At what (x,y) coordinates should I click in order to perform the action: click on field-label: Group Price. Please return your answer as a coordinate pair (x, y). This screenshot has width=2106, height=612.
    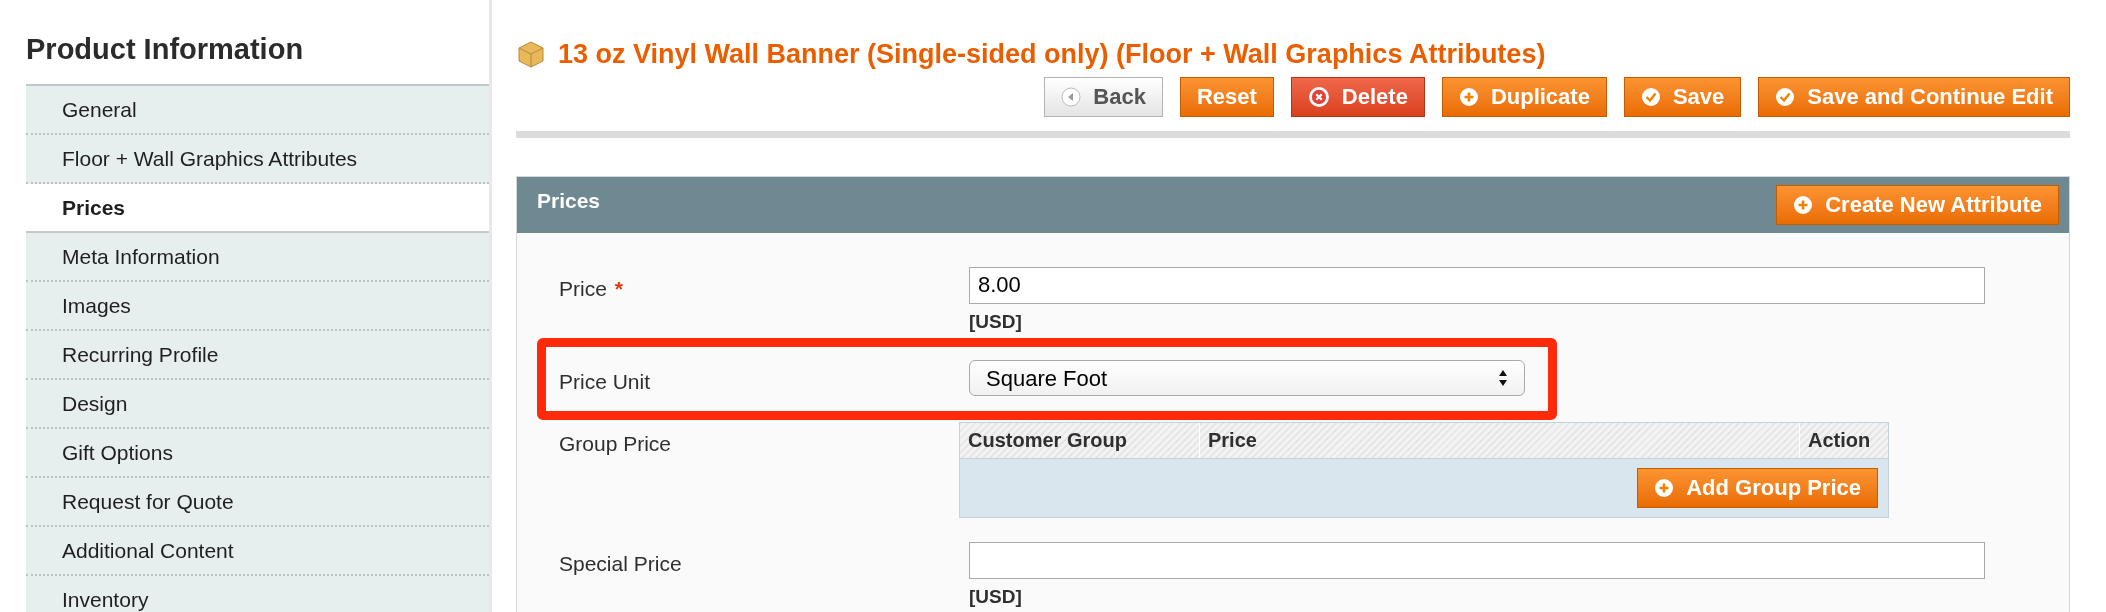
    Looking at the image, I should click on (615, 443).